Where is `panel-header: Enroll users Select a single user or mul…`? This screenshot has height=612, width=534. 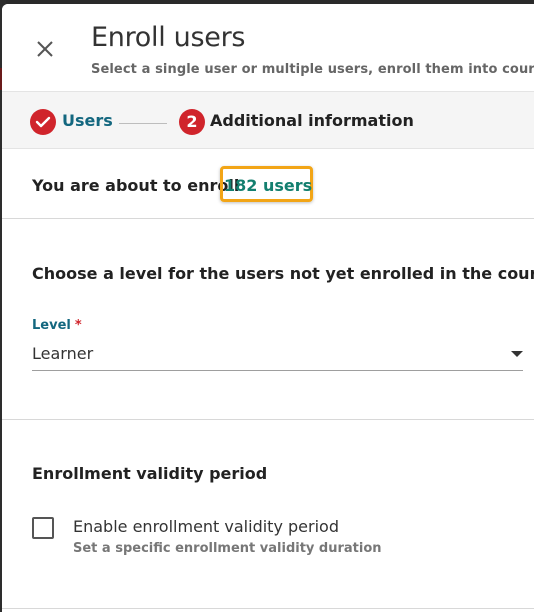 panel-header: Enroll users Select a single user or mul… is located at coordinates (268, 47).